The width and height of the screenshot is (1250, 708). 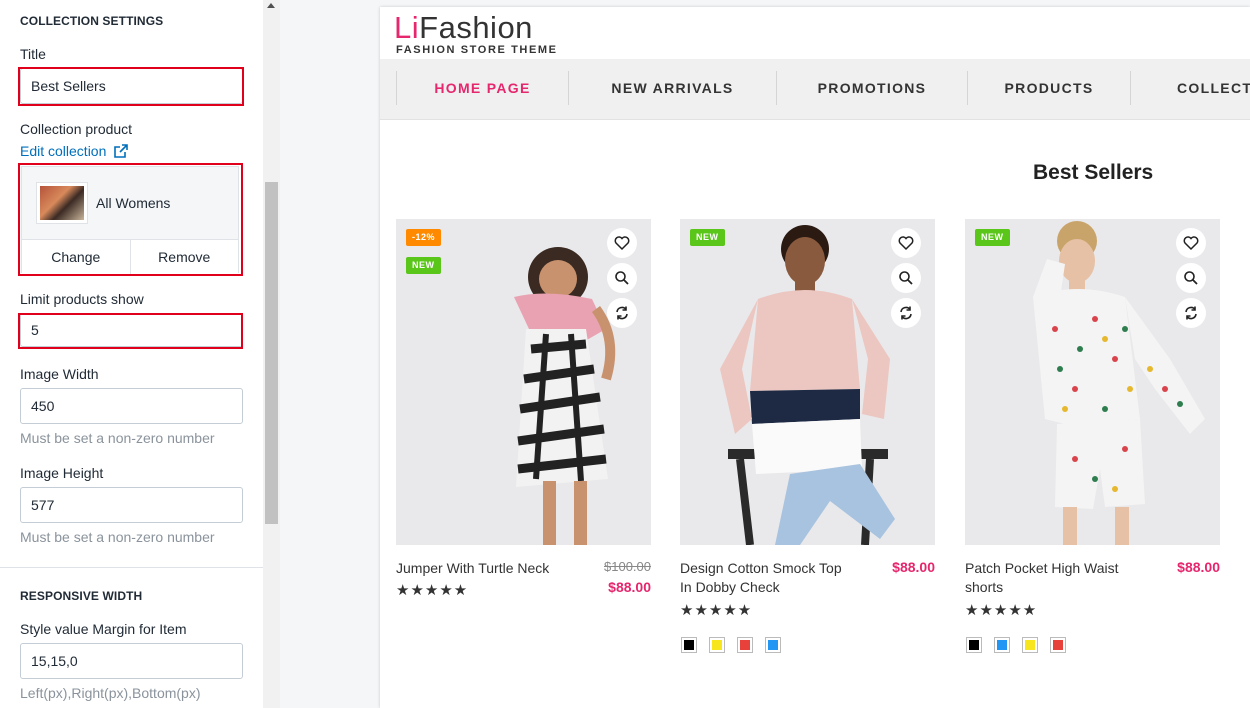 I want to click on product-name: Jumper With Turtle Neck, so click(x=483, y=568).